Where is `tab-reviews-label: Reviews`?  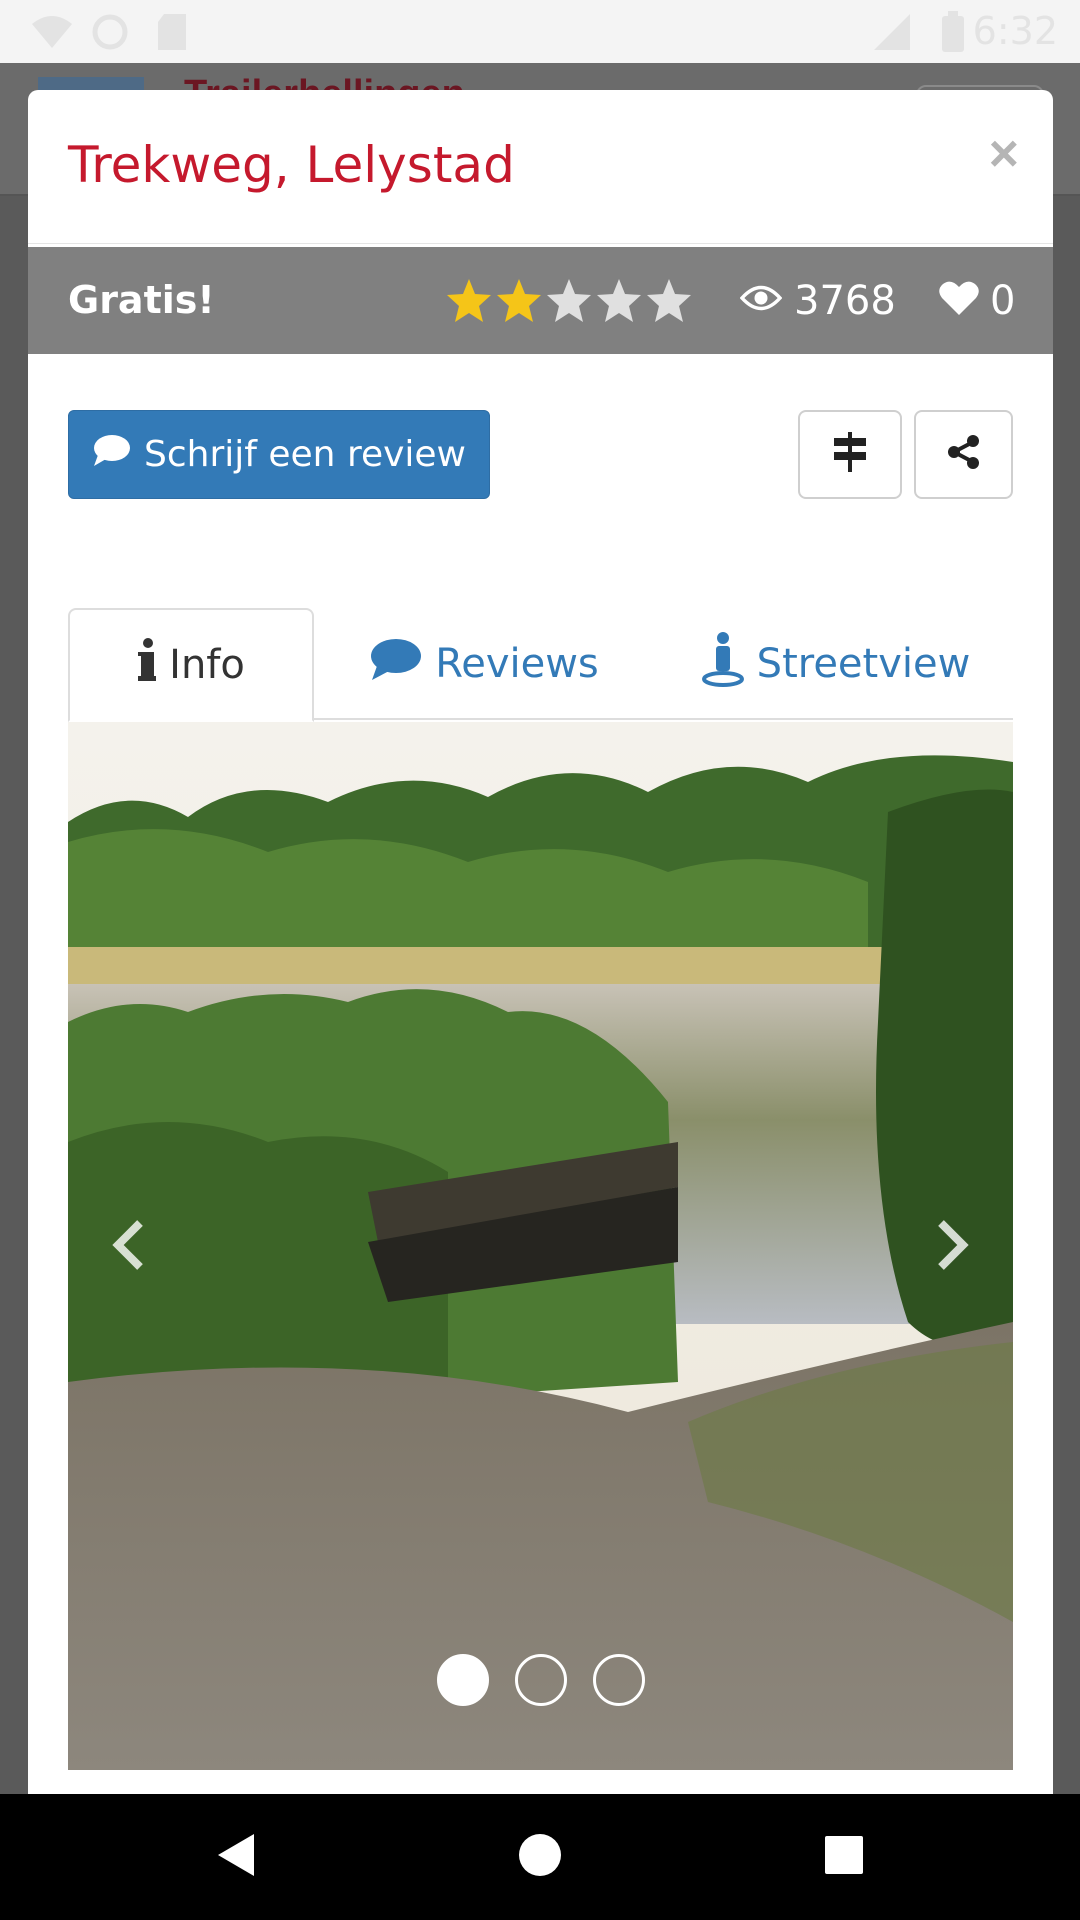 tab-reviews-label: Reviews is located at coordinates (517, 664).